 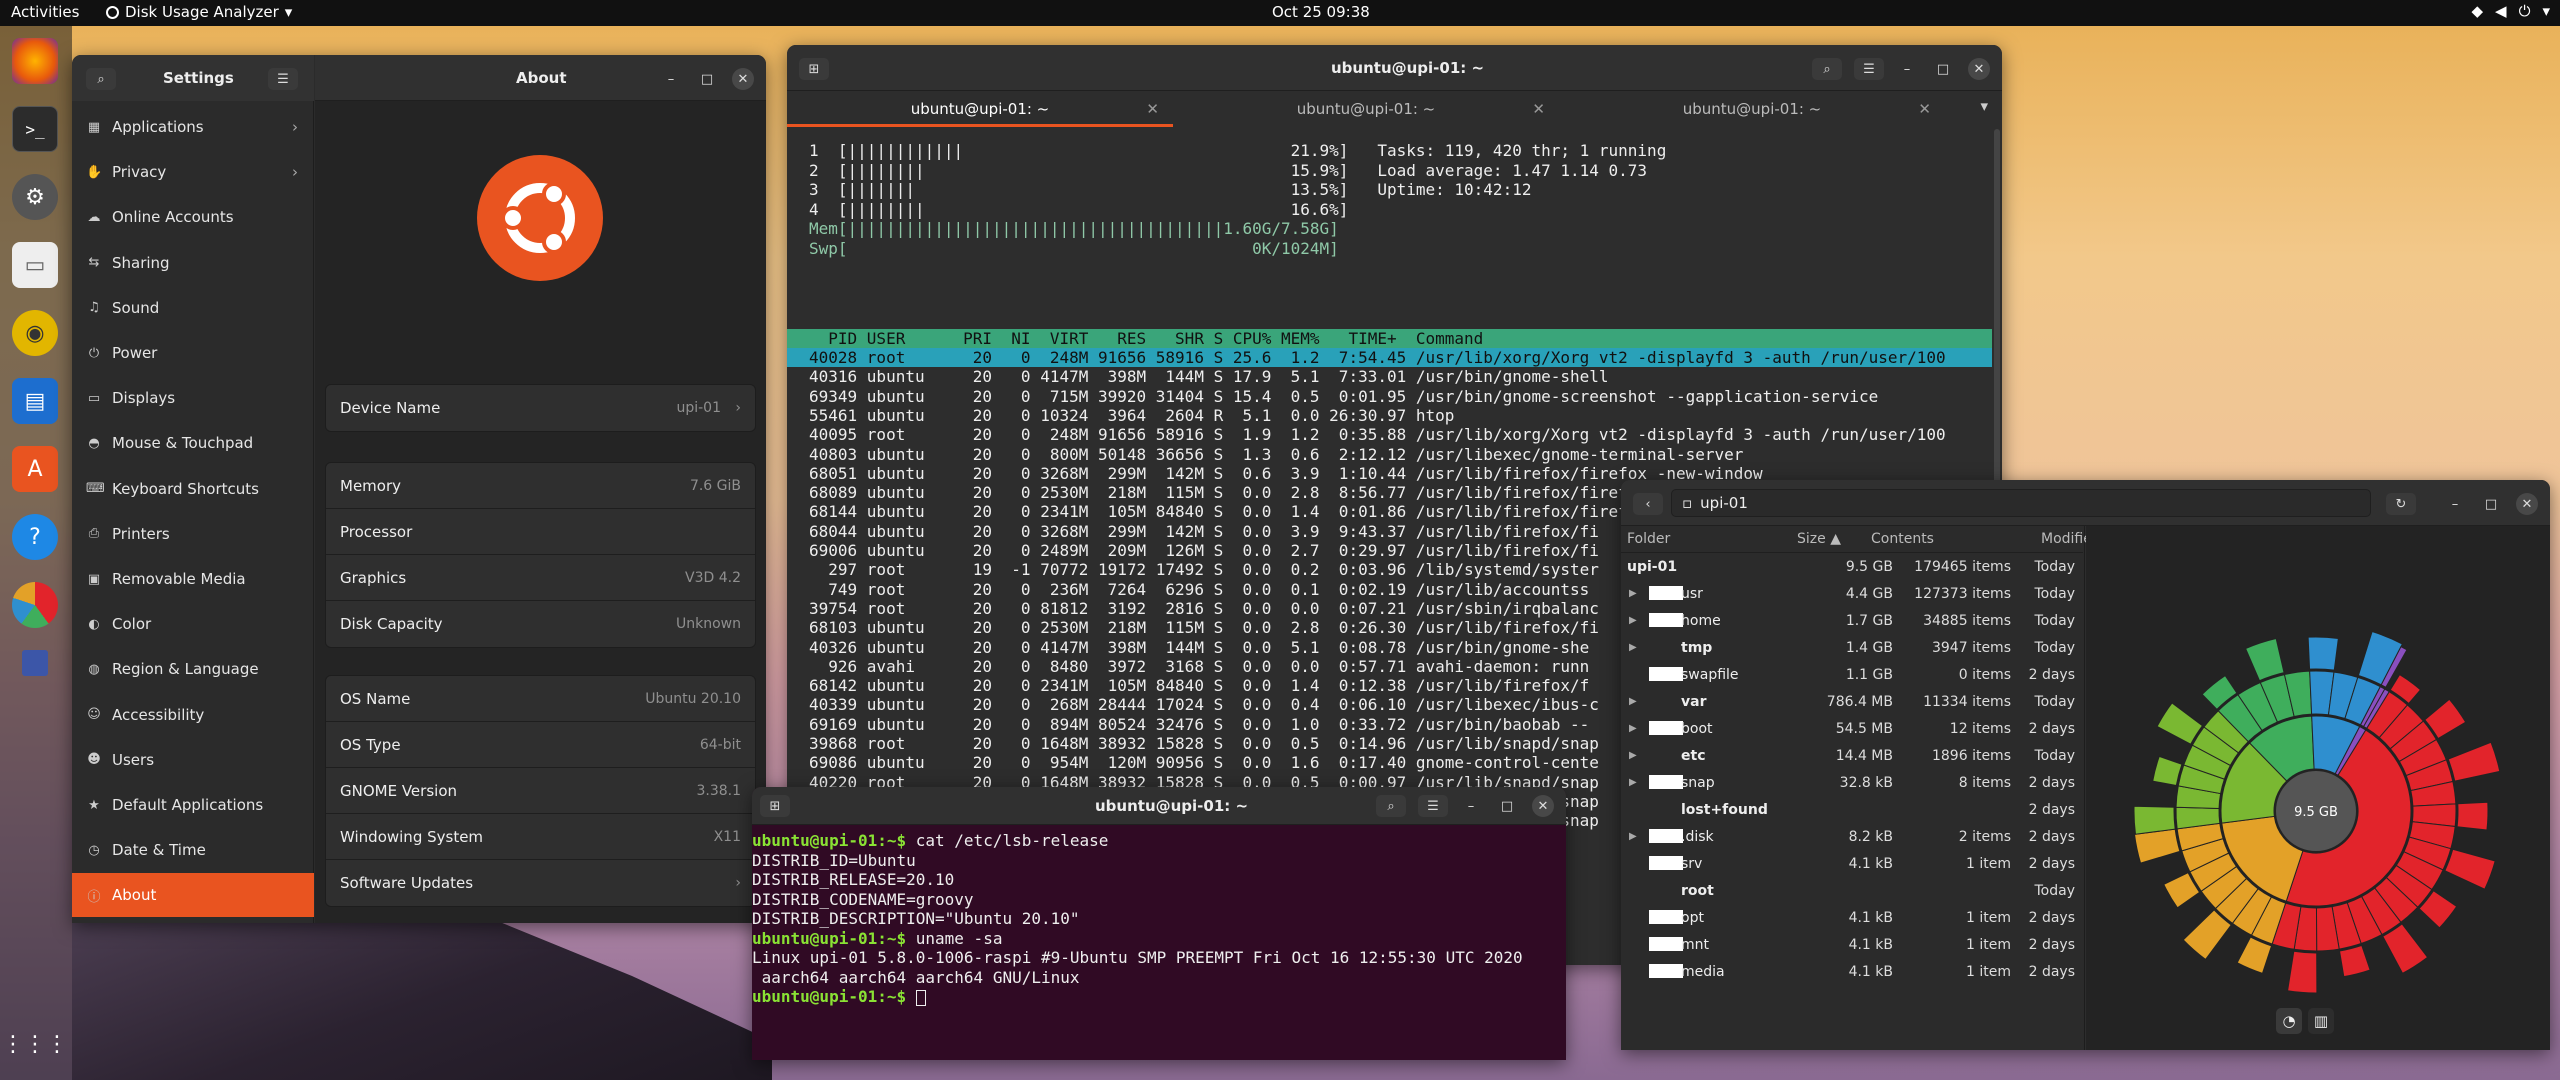 What do you see at coordinates (1984, 106) in the screenshot?
I see `tab-overflow-chevron-icon: ▾` at bounding box center [1984, 106].